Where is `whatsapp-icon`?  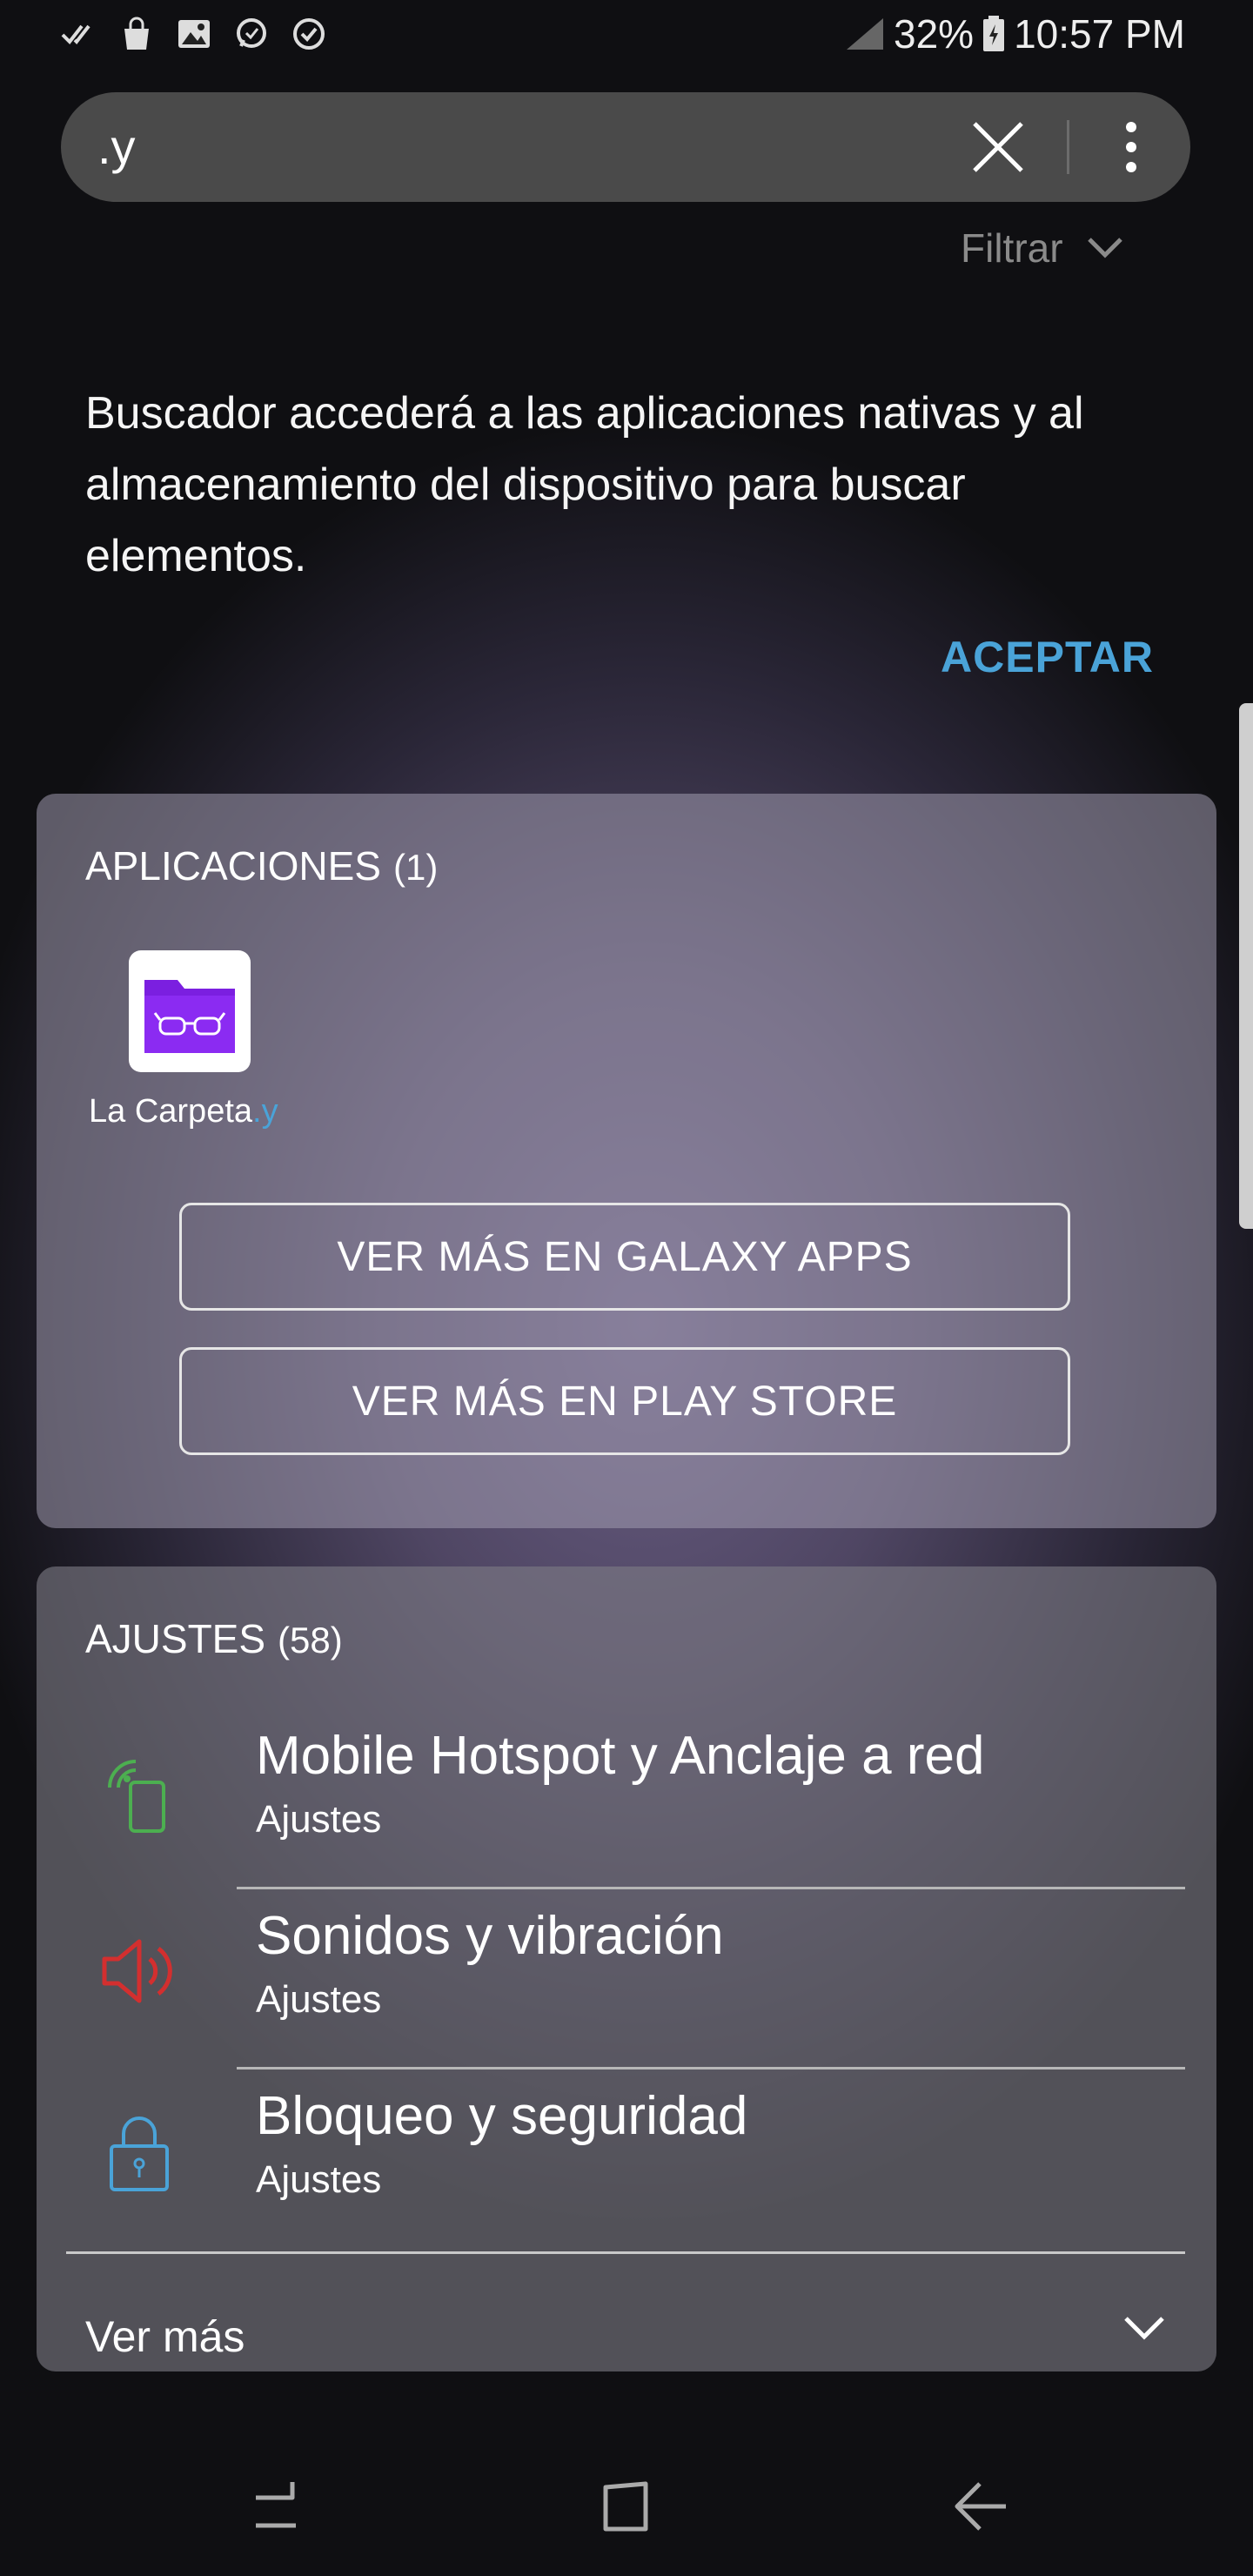 whatsapp-icon is located at coordinates (251, 34).